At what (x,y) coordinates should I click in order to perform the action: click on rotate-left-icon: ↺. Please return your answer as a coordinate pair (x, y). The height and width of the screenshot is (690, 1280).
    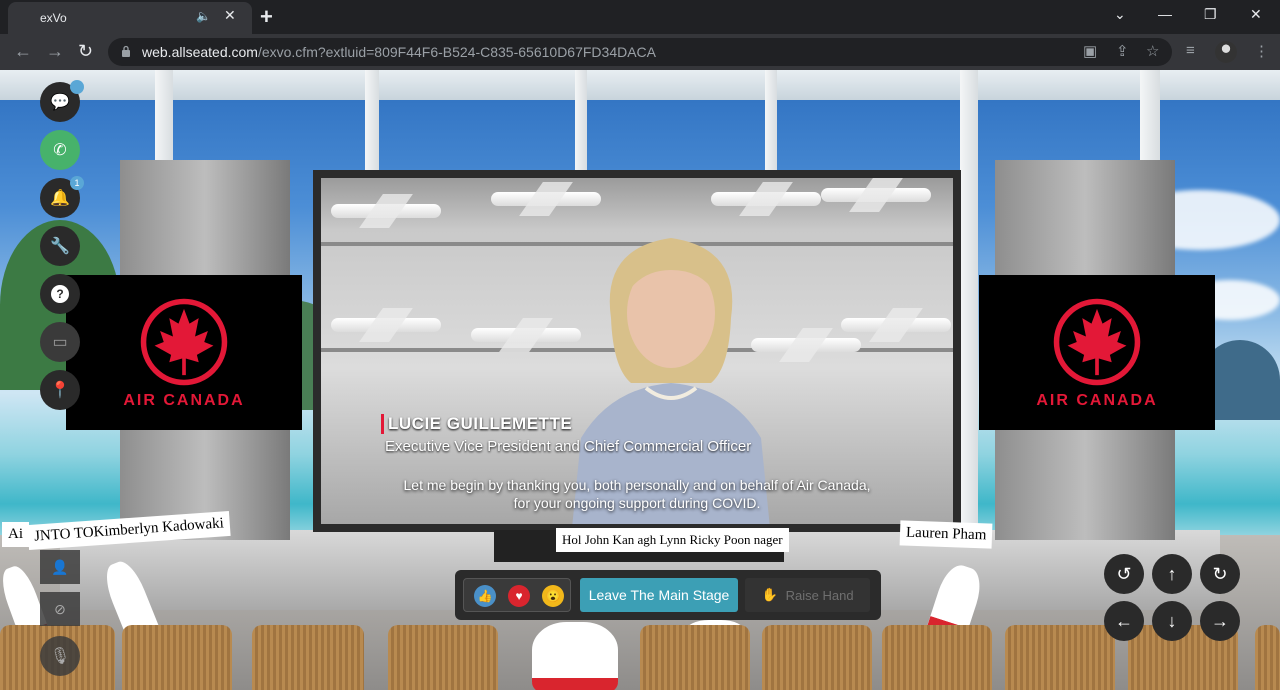
    Looking at the image, I should click on (1124, 573).